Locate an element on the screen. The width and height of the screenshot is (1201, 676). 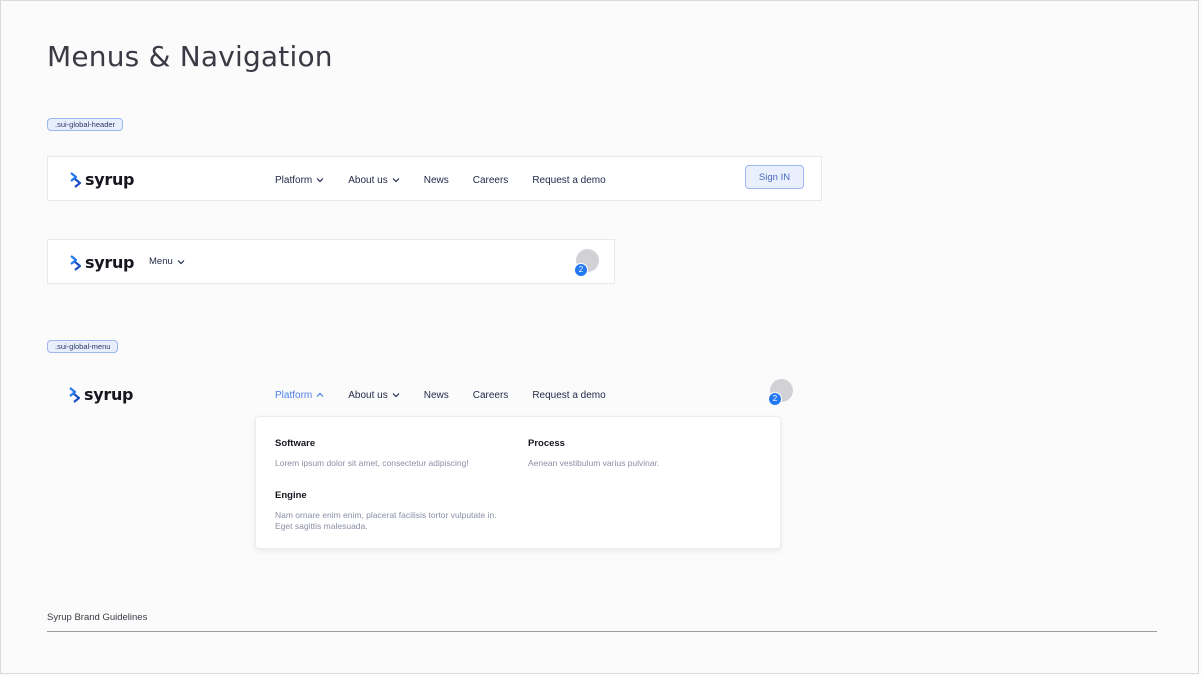
dropdown-item-title: Engine is located at coordinates (291, 495).